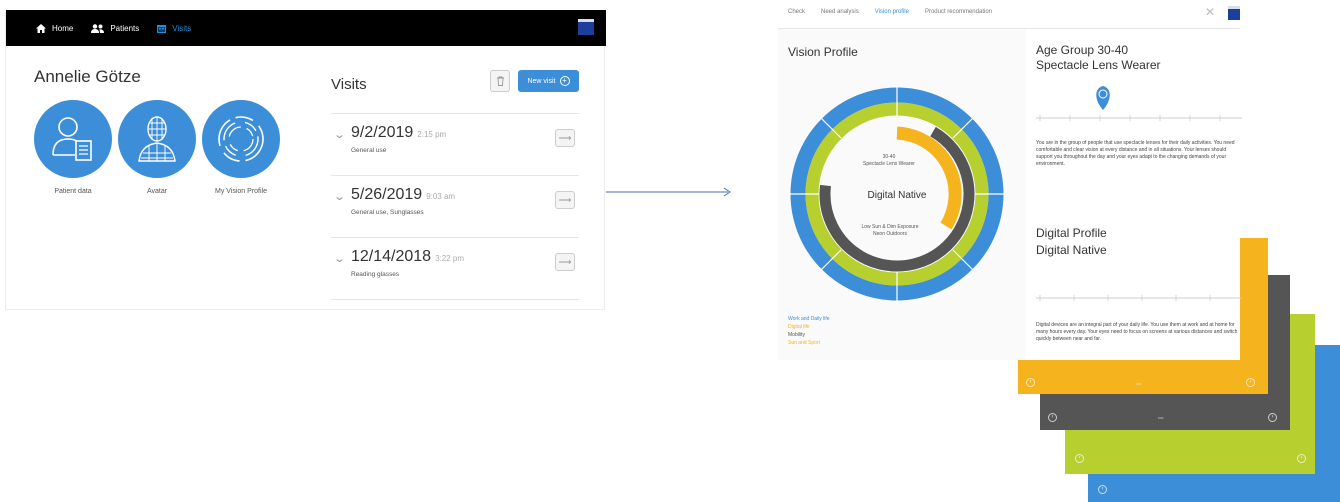 This screenshot has height=502, width=1340. What do you see at coordinates (823, 52) in the screenshot?
I see `vision-profile-title: Vision Profile` at bounding box center [823, 52].